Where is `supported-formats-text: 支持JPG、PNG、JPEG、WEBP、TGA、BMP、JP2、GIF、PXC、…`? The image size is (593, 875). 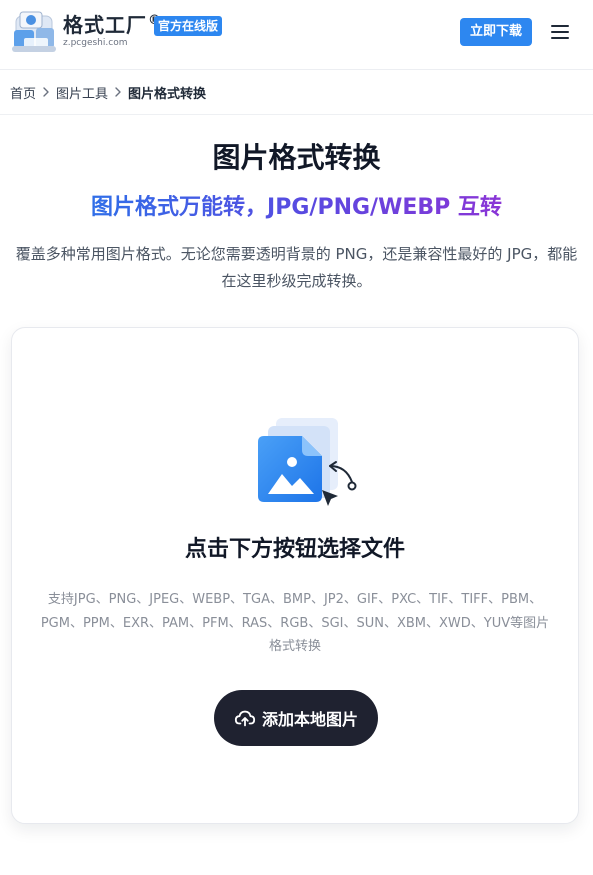 supported-formats-text: 支持JPG、PNG、JPEG、WEBP、TGA、BMP、JP2、GIF、PXC、… is located at coordinates (295, 623).